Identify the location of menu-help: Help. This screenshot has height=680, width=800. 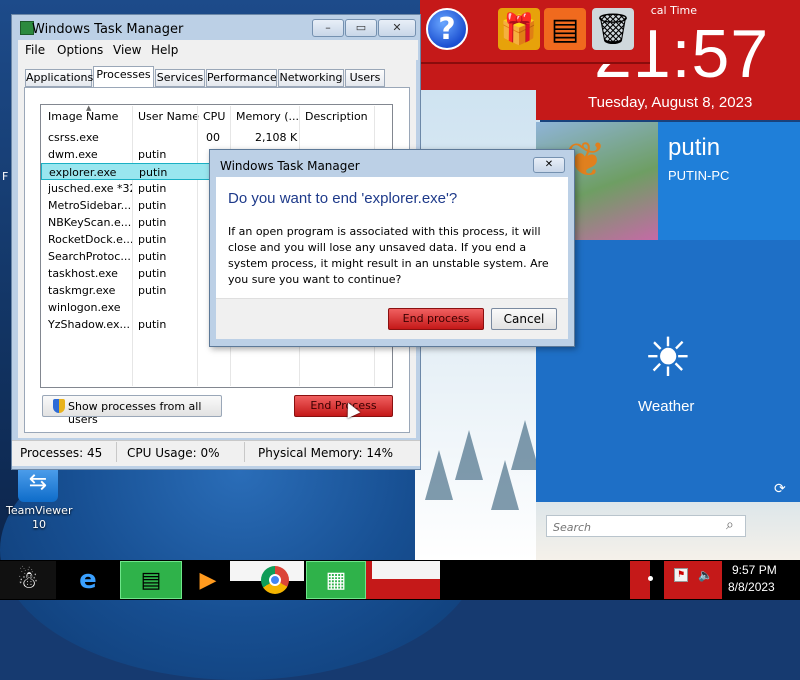
(164, 50).